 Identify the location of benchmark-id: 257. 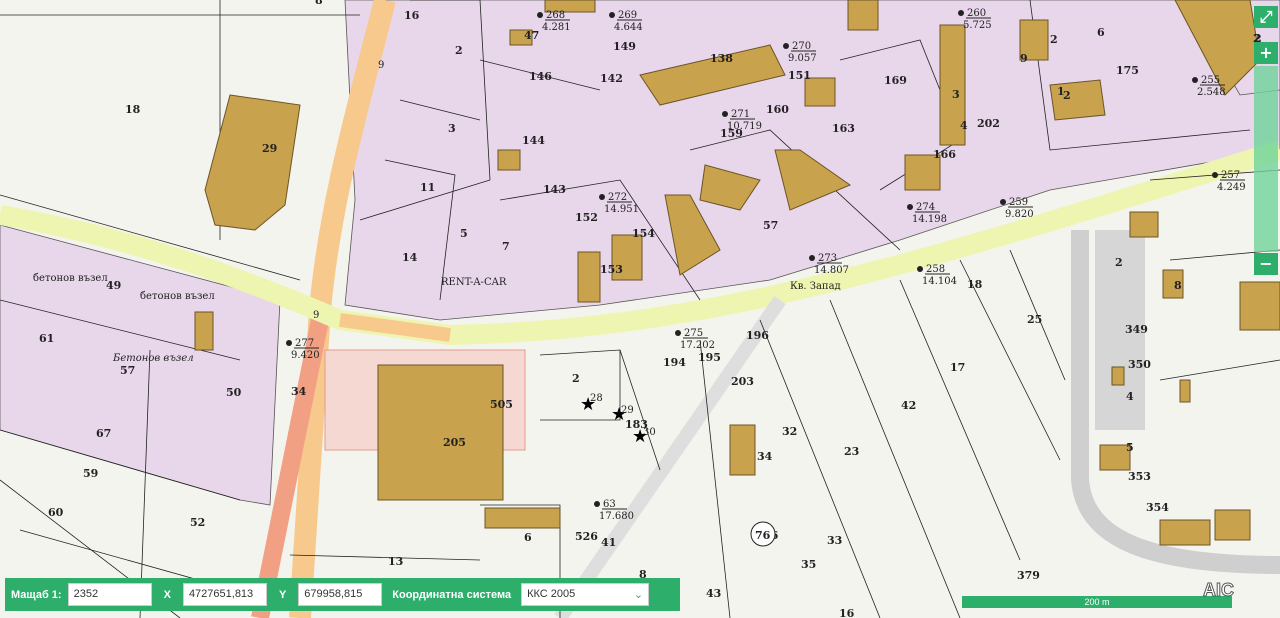
(1230, 175).